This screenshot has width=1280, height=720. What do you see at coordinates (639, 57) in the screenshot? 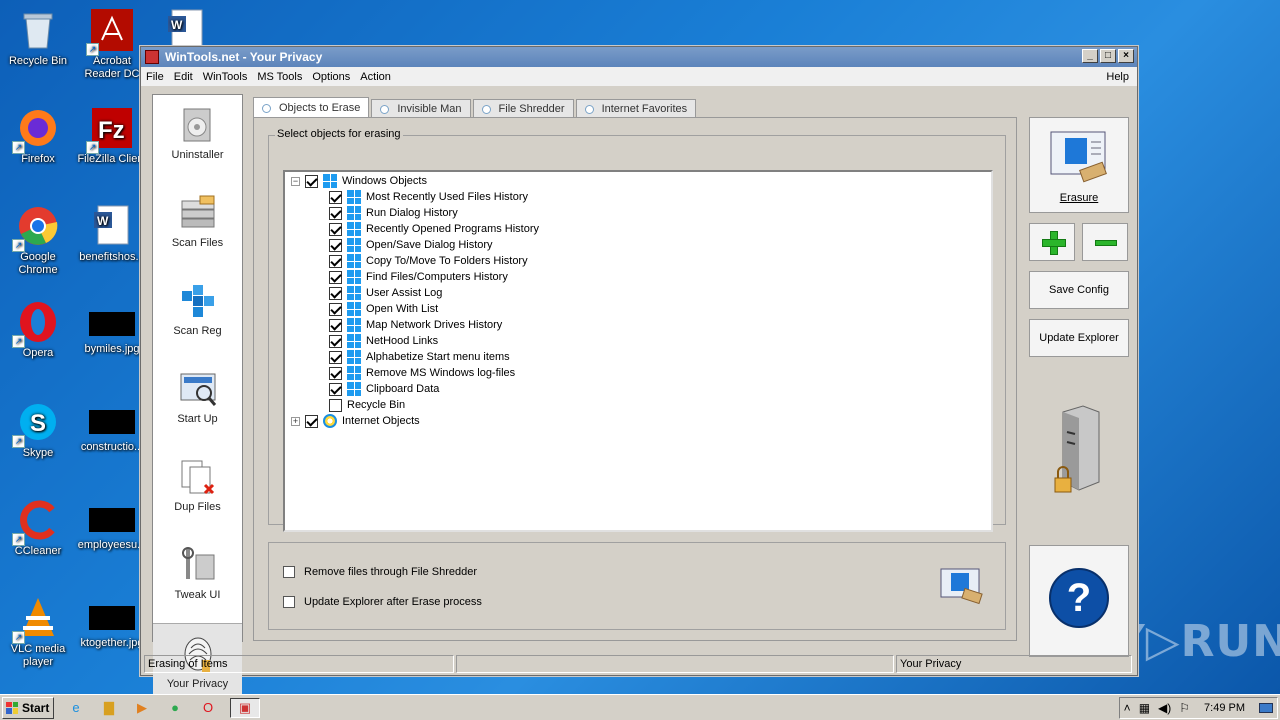
I see `window-titlebar: WinTools.net - Your Privacy _ □ ×` at bounding box center [639, 57].